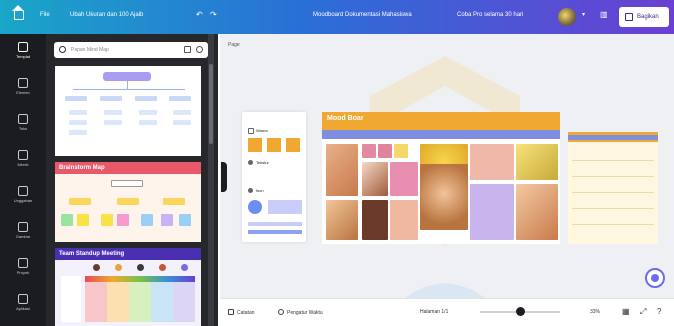 The width and height of the screenshot is (674, 326). I want to click on card-label: Ikon, so click(260, 190).